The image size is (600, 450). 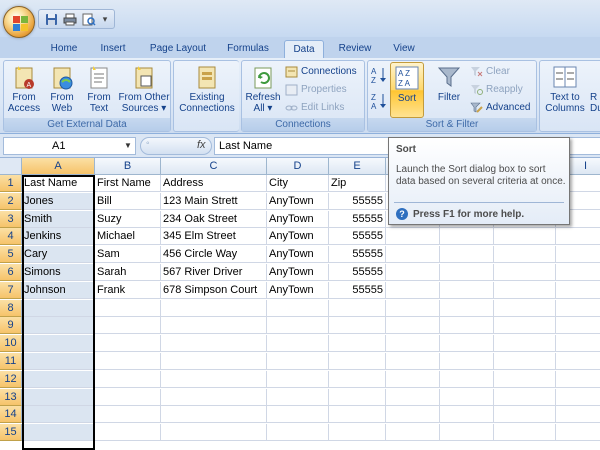 I want to click on cell-i5, so click(x=578, y=255).